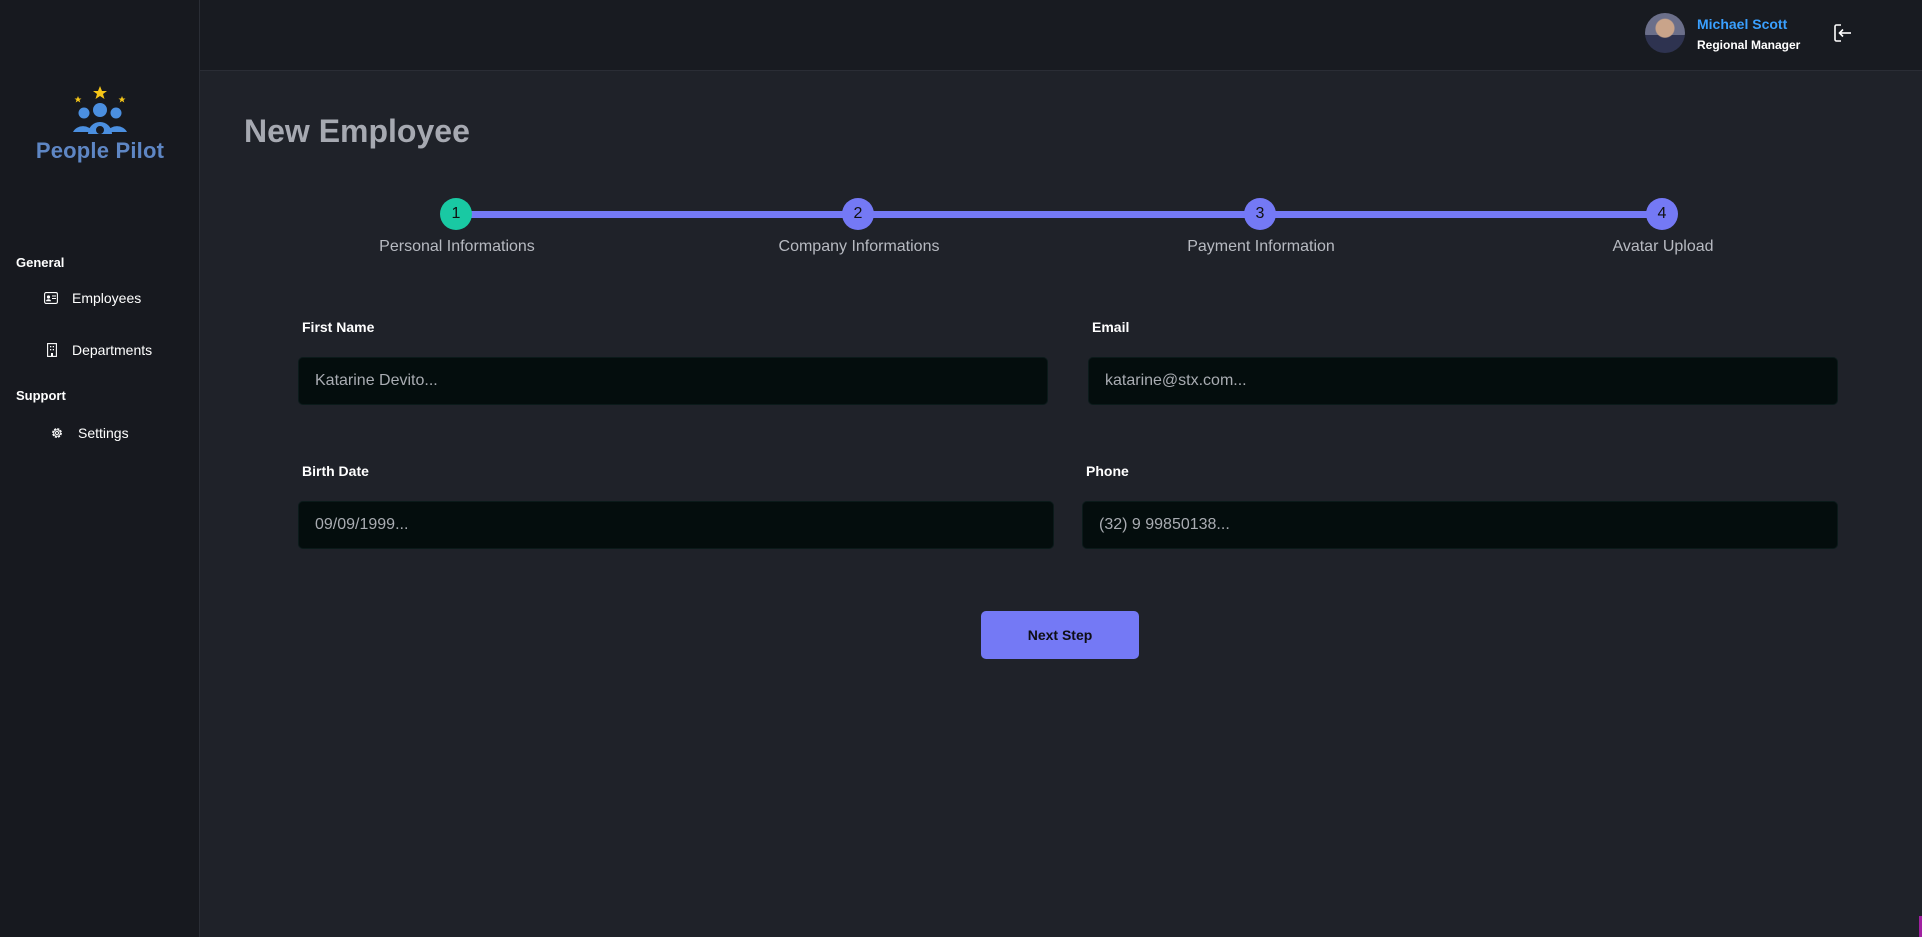  I want to click on step-2-label: Company Informations, so click(859, 246).